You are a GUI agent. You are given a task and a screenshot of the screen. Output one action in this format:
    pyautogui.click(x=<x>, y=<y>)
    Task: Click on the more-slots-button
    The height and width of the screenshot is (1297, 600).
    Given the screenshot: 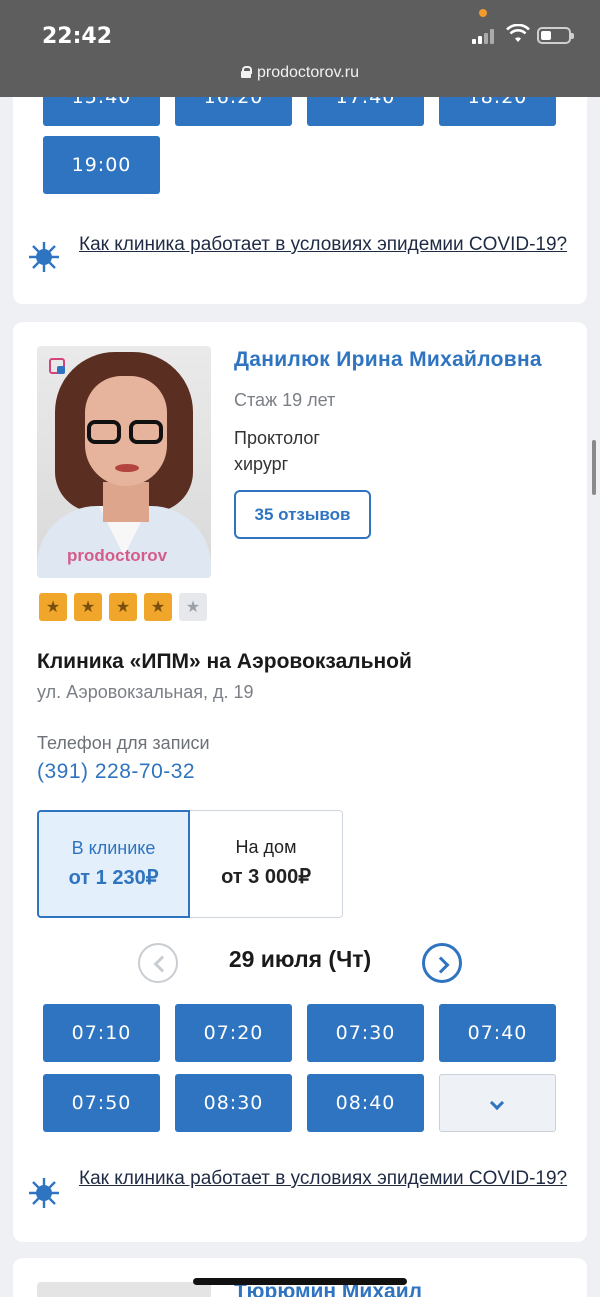 What is the action you would take?
    pyautogui.click(x=497, y=1103)
    